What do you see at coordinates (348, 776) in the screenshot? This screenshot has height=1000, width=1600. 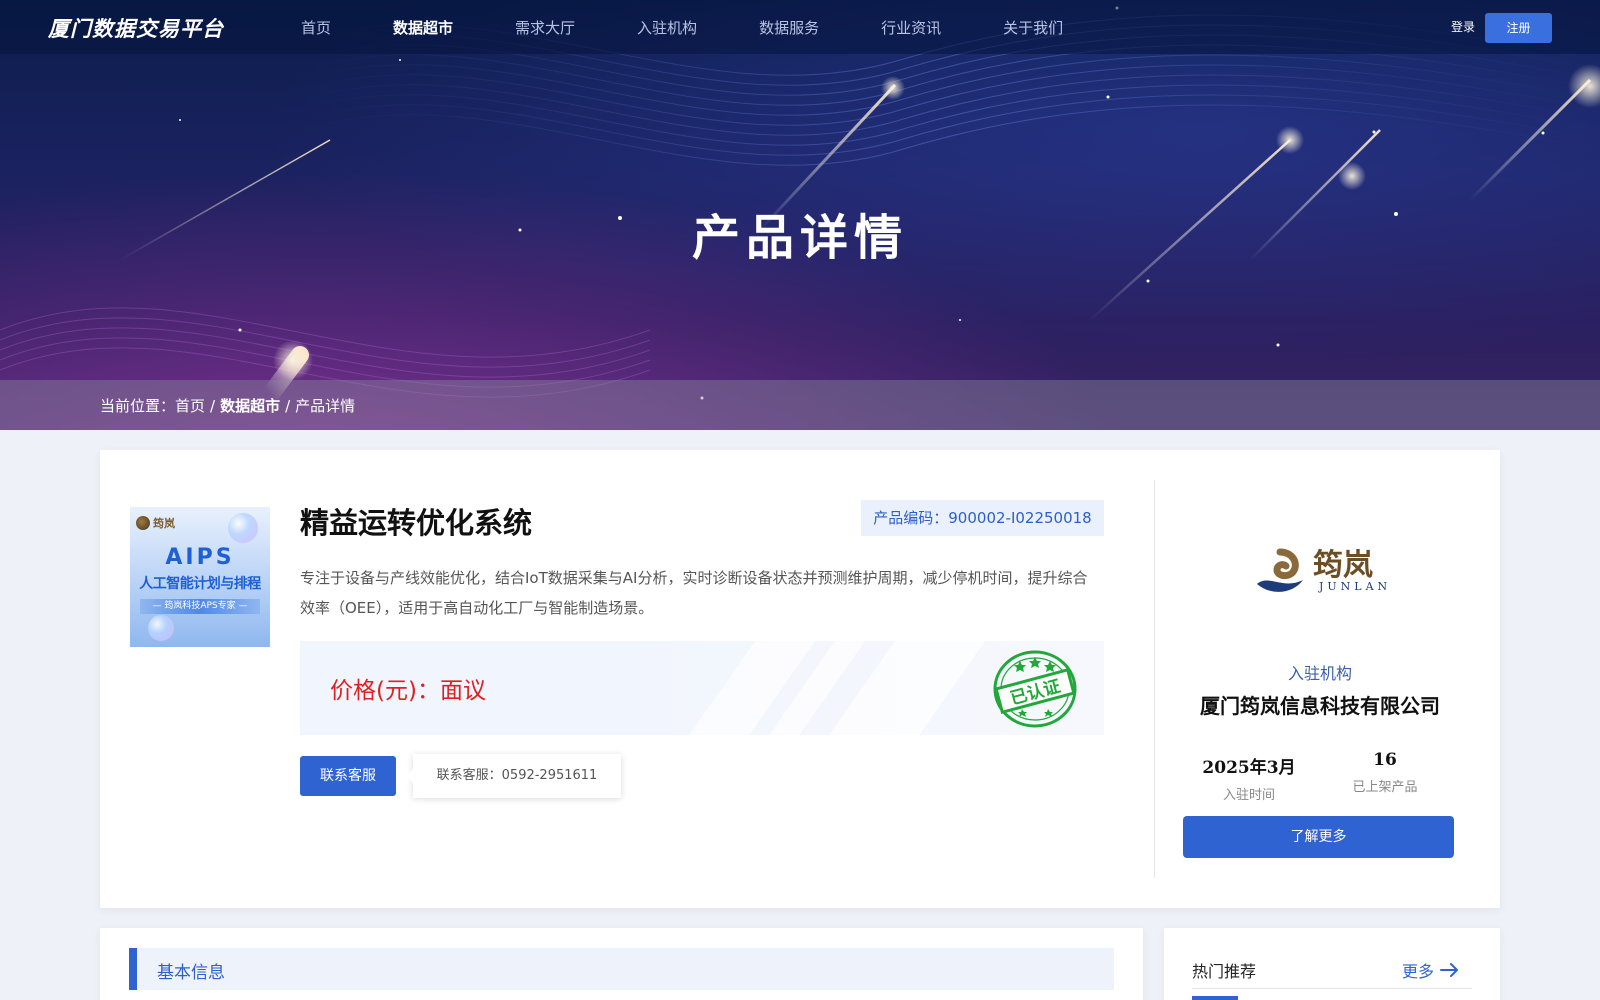 I see `contact-service-button: 联系客服` at bounding box center [348, 776].